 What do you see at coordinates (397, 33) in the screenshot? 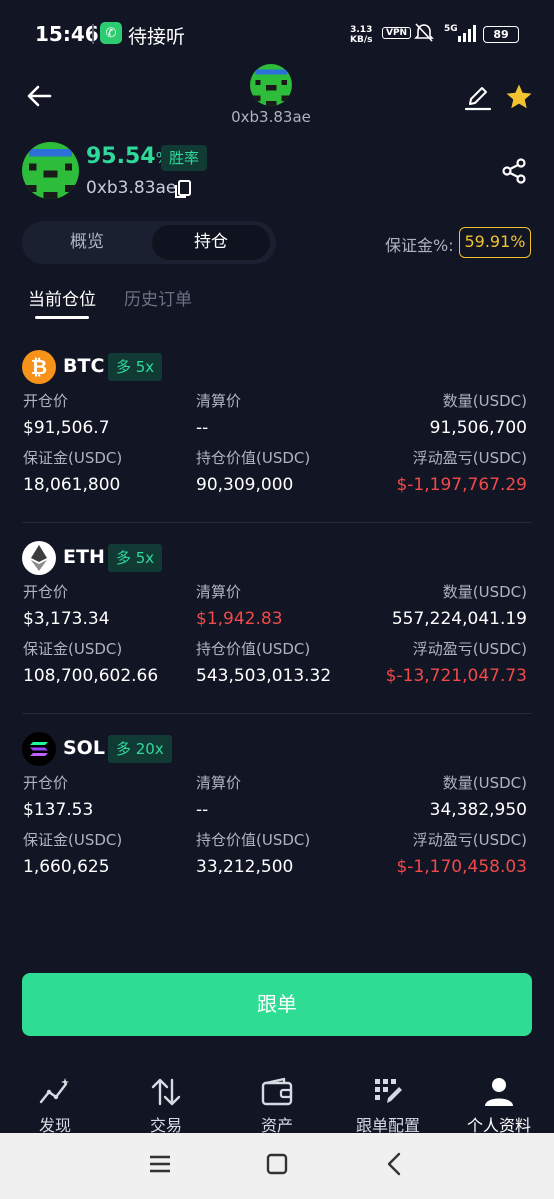
I see `vpn-icon: VPN` at bounding box center [397, 33].